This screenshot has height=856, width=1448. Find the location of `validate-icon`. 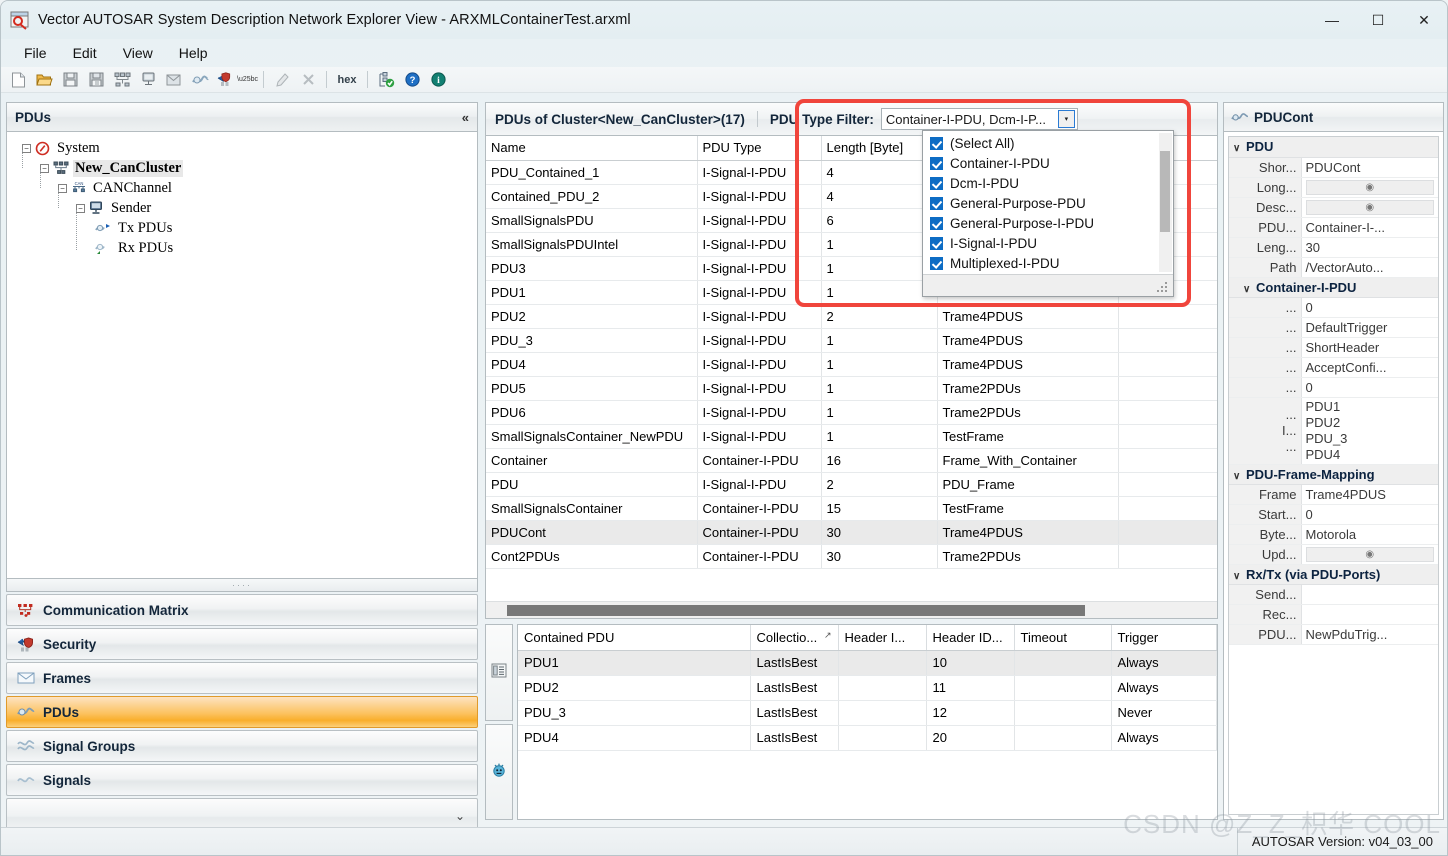

validate-icon is located at coordinates (386, 80).